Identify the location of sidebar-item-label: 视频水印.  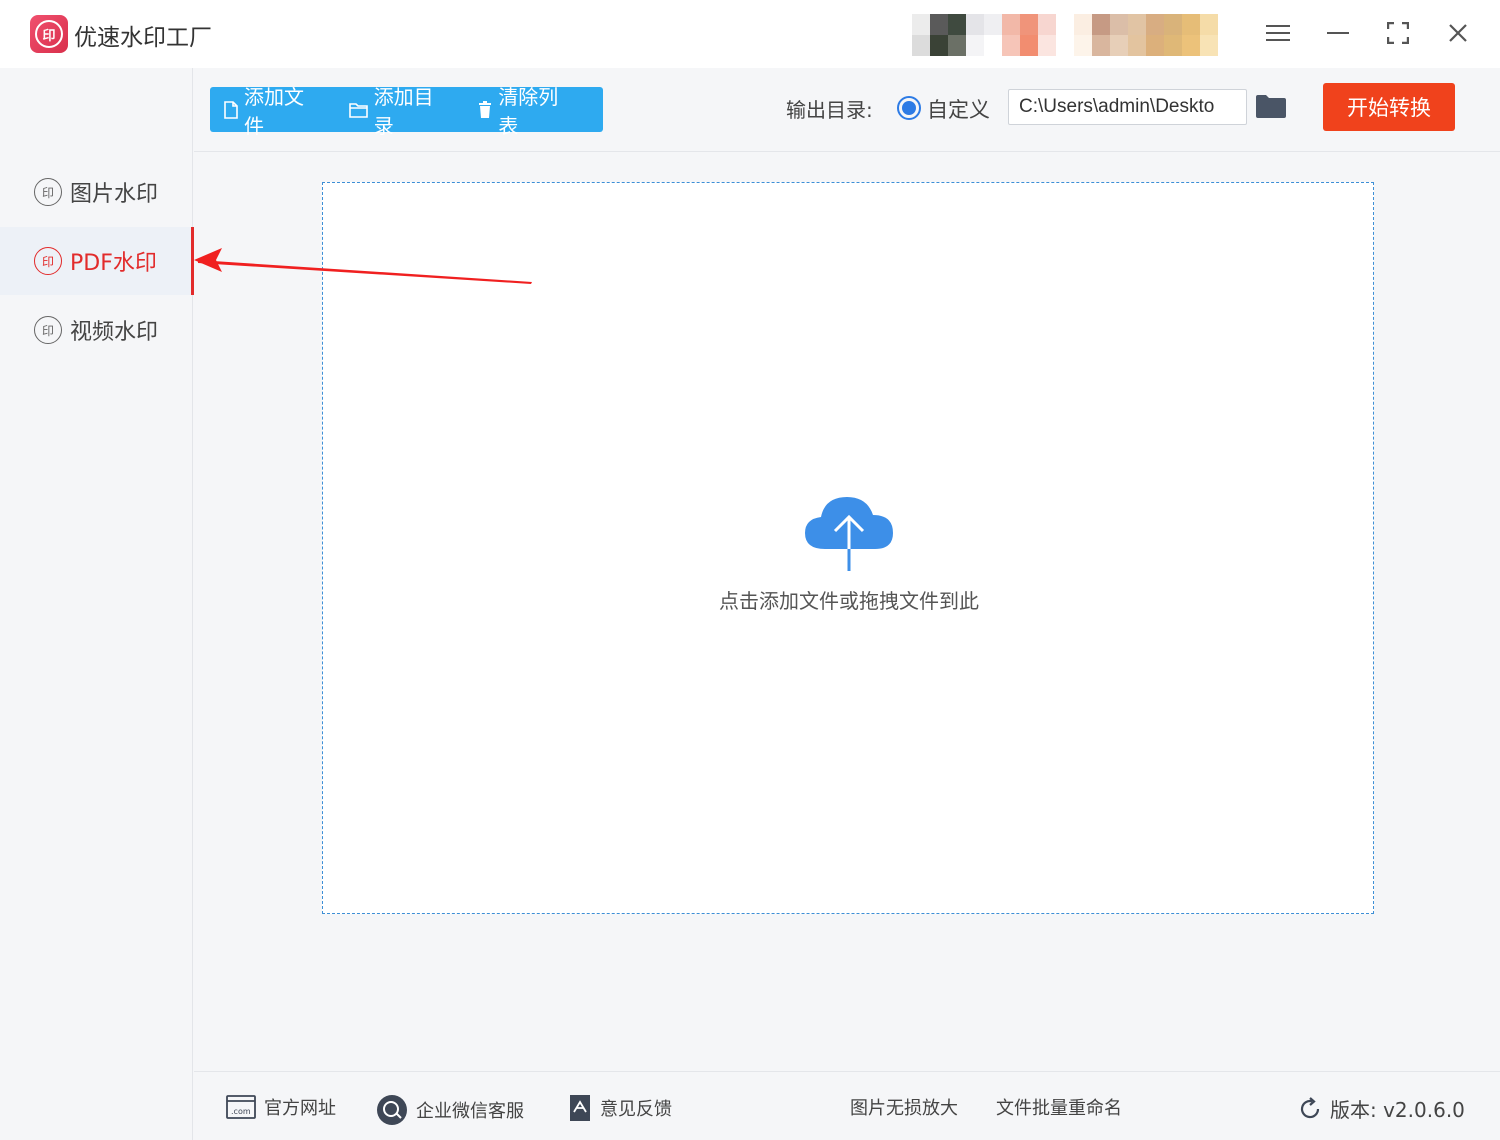
(114, 332).